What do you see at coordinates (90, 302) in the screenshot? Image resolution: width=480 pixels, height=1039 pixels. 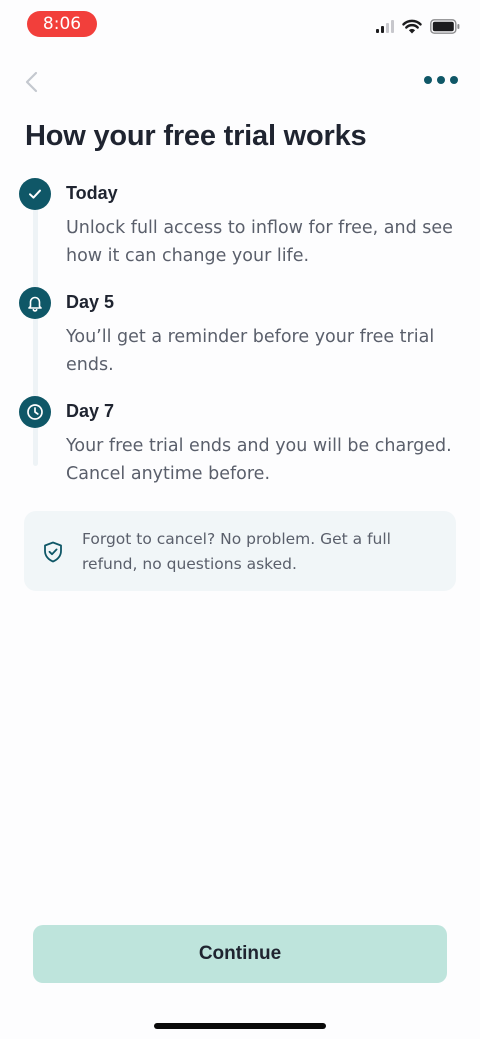 I see `step-title: Day 5` at bounding box center [90, 302].